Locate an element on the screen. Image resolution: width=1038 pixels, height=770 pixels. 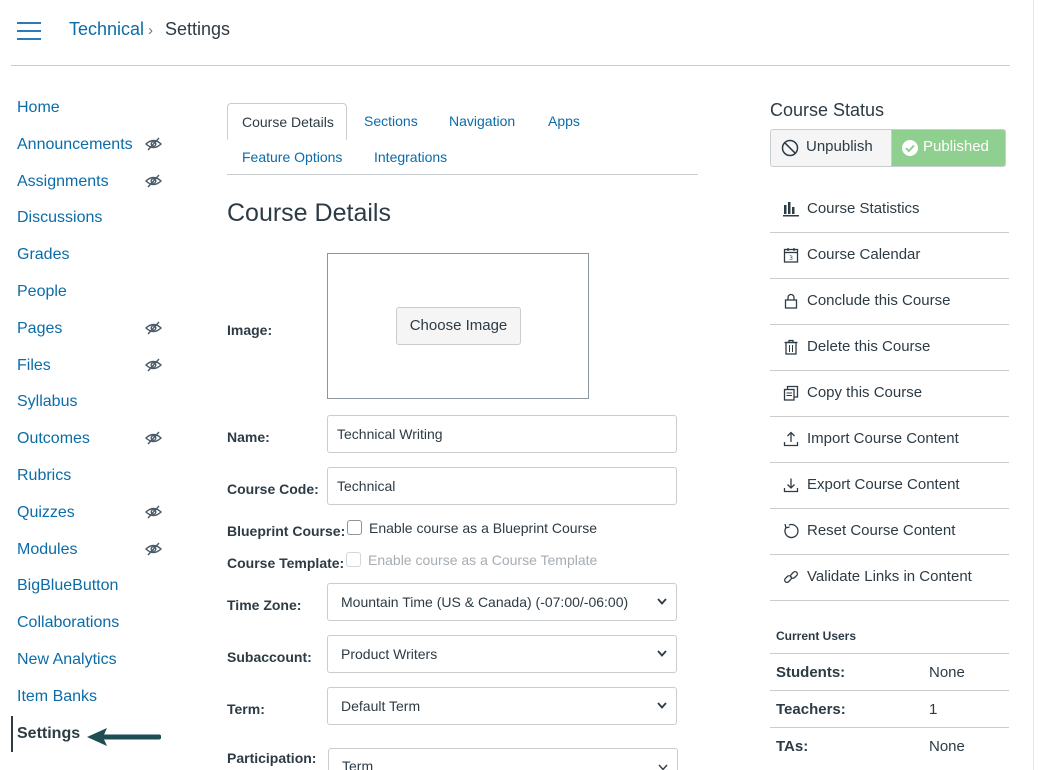
users-key: Teachers: is located at coordinates (811, 709).